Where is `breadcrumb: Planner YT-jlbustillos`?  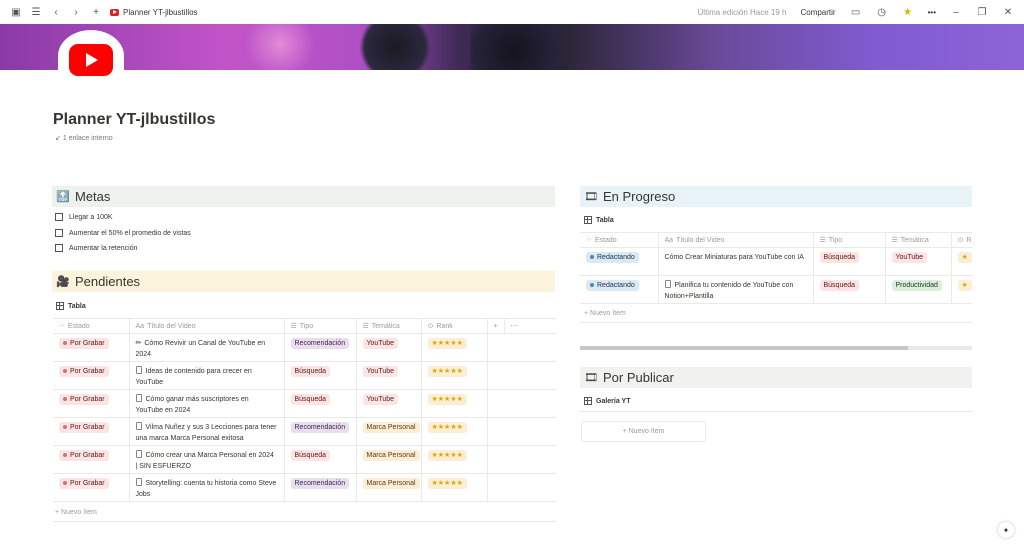 breadcrumb: Planner YT-jlbustillos is located at coordinates (154, 12).